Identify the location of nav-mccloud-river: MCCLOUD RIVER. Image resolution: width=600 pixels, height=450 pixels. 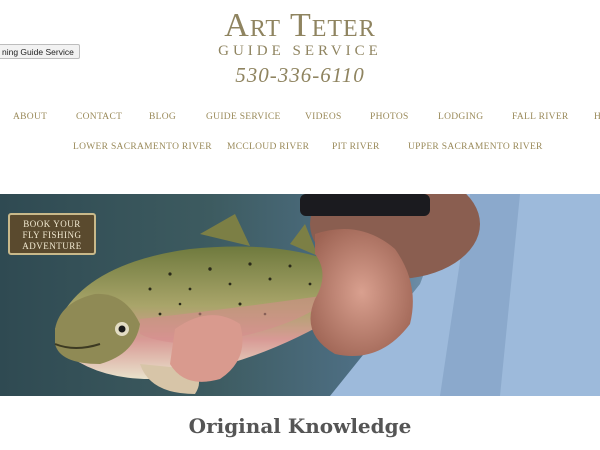
(268, 147).